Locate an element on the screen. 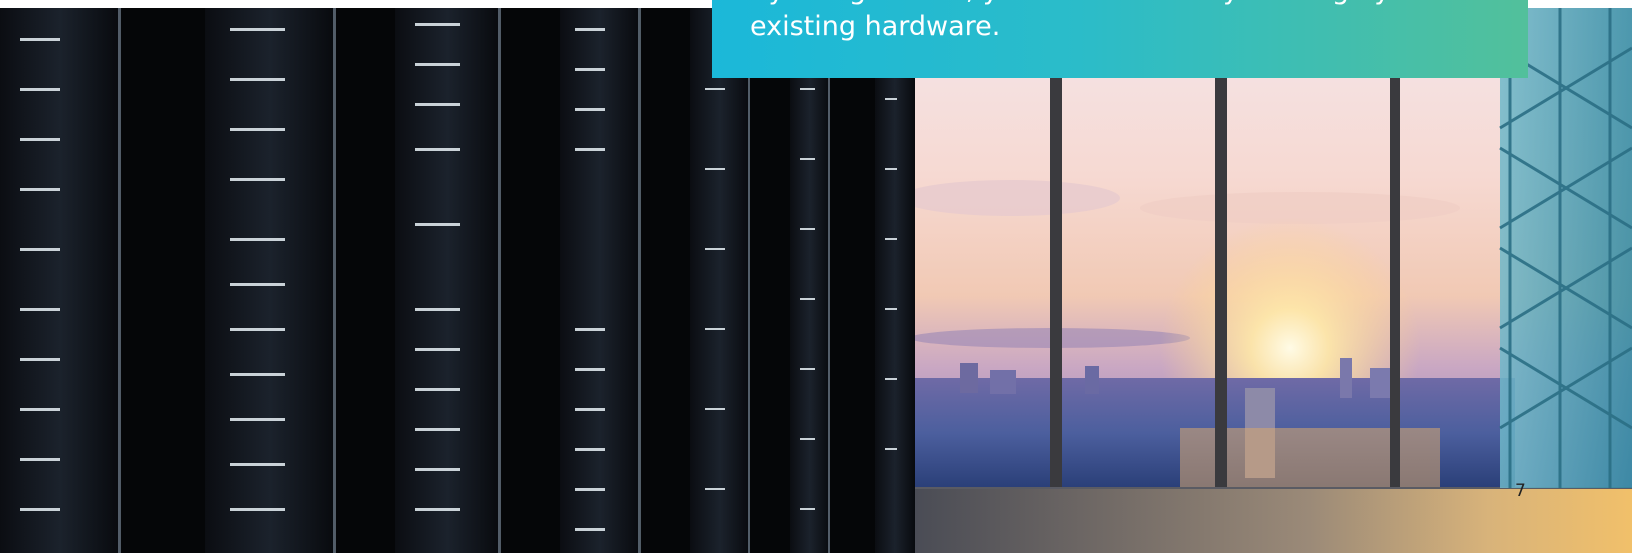 The image size is (1632, 553). callout-line-existing-hardware: existing hardware. is located at coordinates (875, 26).